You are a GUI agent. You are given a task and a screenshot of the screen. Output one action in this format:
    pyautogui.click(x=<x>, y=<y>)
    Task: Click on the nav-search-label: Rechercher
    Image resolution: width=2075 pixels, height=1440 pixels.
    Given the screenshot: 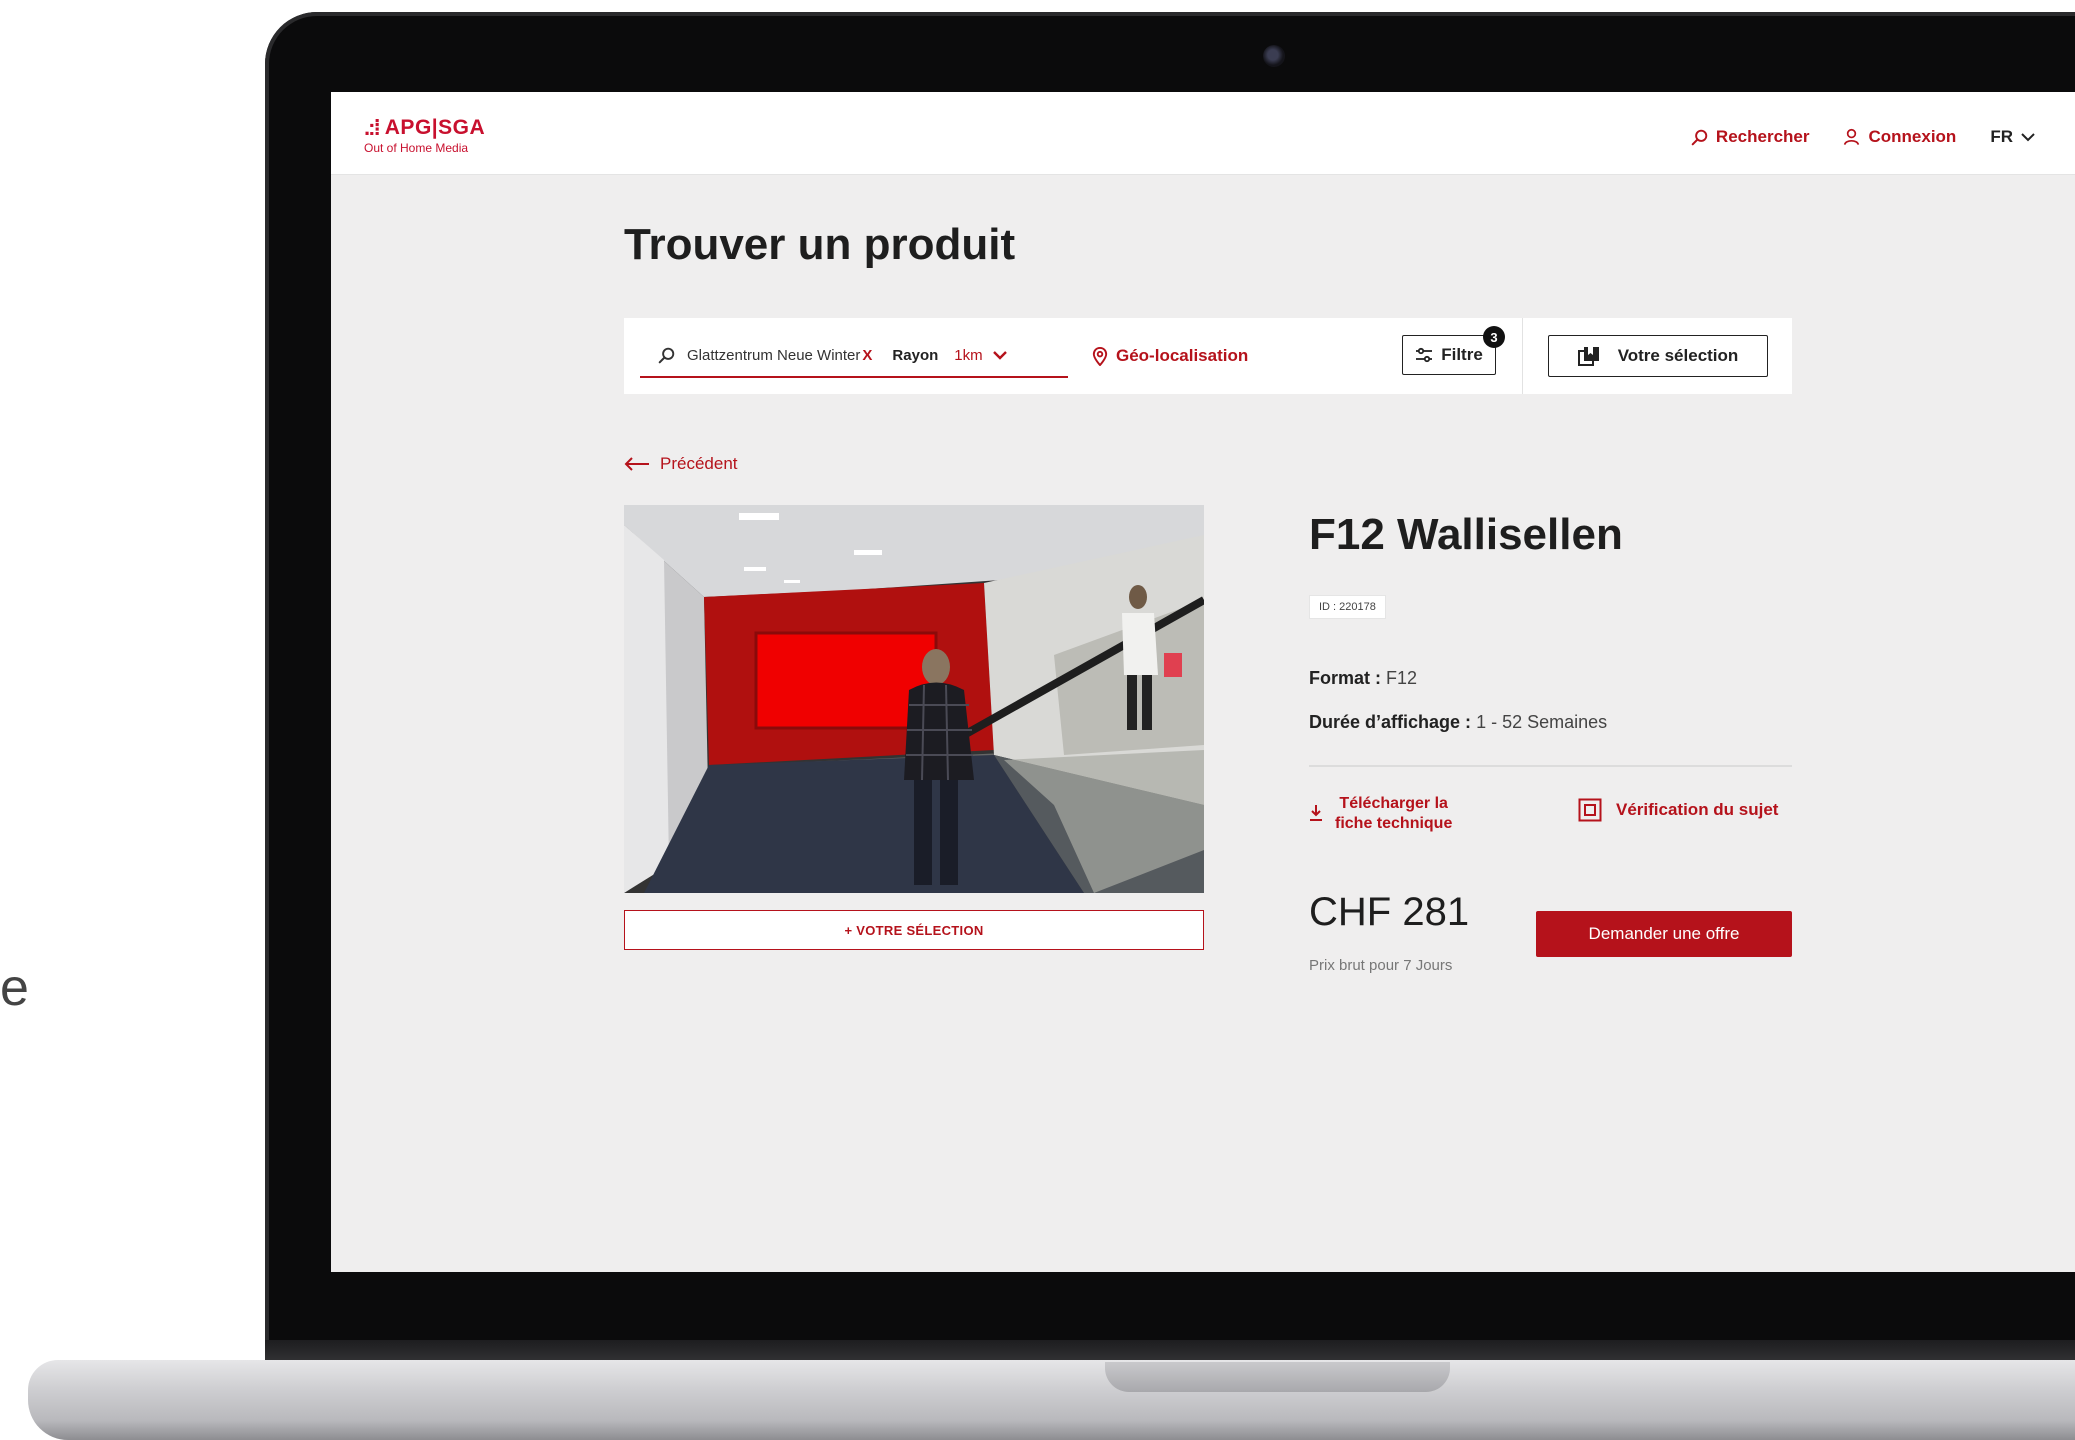 What is the action you would take?
    pyautogui.click(x=1762, y=136)
    